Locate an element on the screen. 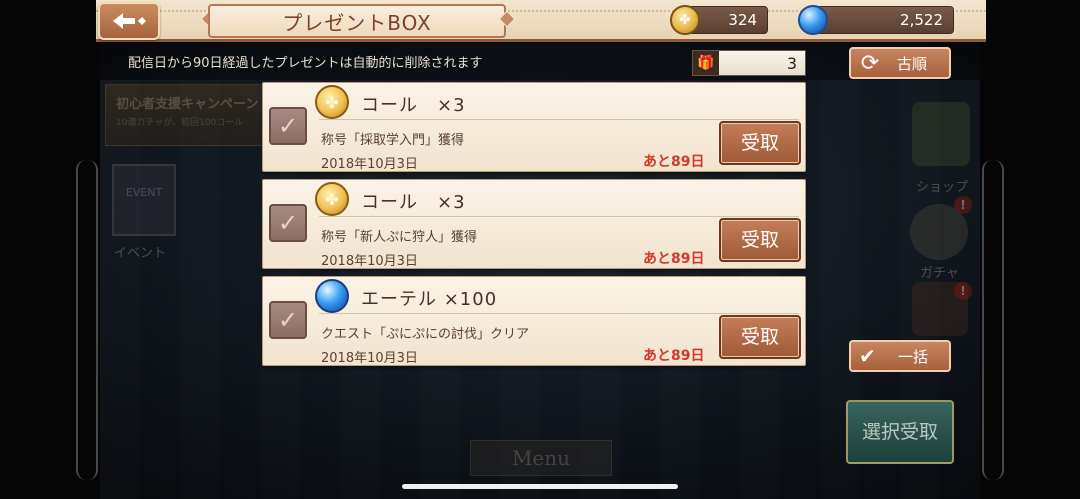  page-title: プレゼントBOX is located at coordinates (357, 21).